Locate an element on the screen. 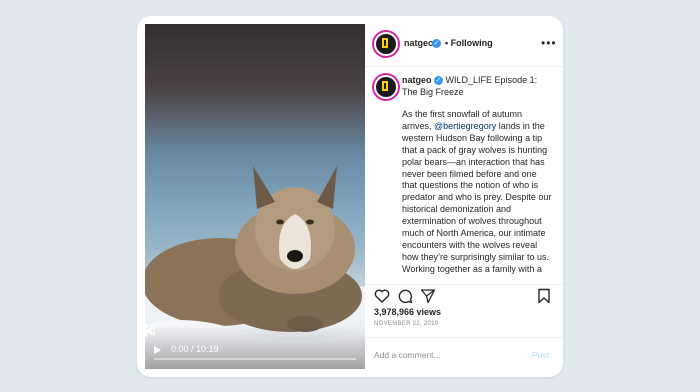  play-icon is located at coordinates (157, 350).